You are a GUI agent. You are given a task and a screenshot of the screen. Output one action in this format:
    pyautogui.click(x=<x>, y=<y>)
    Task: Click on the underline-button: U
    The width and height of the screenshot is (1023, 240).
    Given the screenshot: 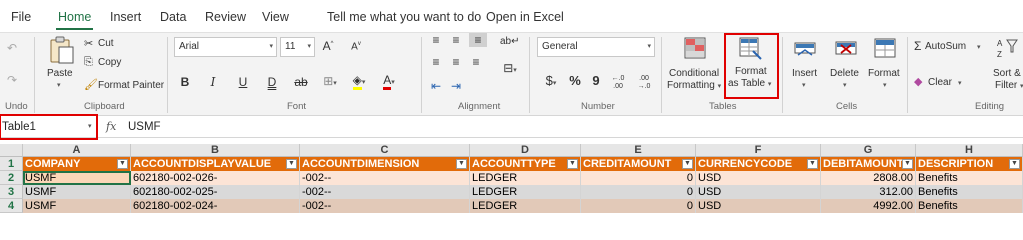 What is the action you would take?
    pyautogui.click(x=243, y=82)
    